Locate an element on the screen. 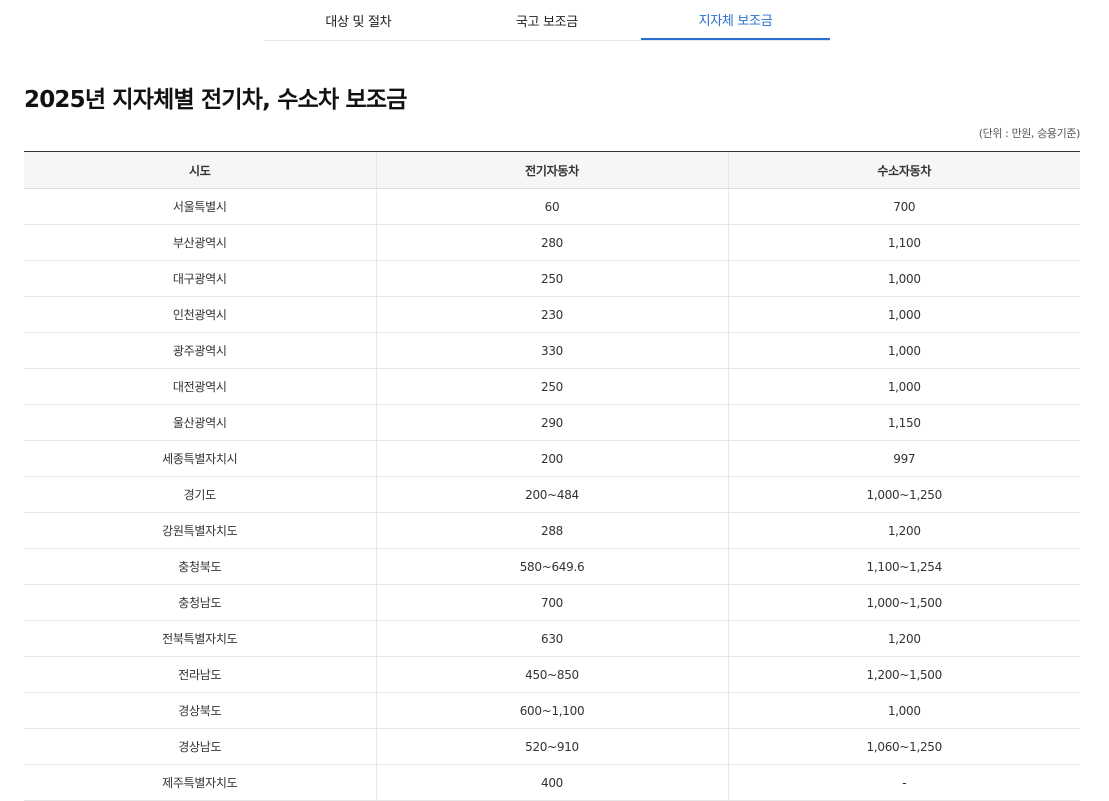 This screenshot has width=1109, height=801. hydrogen-subsidy-cell: 1,200~1,500 is located at coordinates (903, 674).